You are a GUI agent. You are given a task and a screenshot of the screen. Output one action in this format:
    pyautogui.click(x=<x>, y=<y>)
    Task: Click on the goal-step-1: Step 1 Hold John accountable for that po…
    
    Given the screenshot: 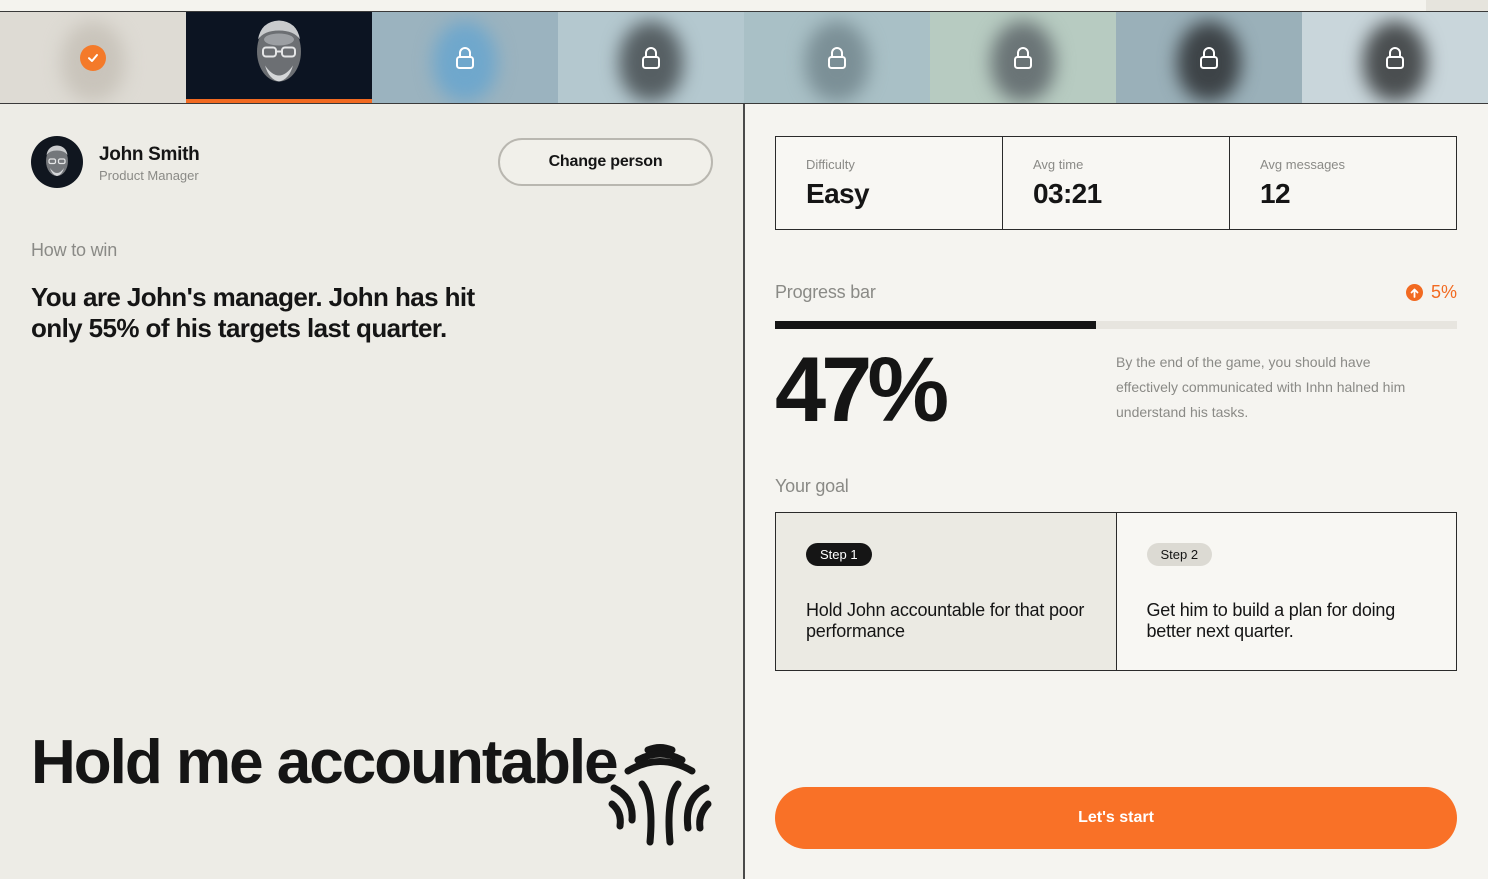 What is the action you would take?
    pyautogui.click(x=946, y=591)
    